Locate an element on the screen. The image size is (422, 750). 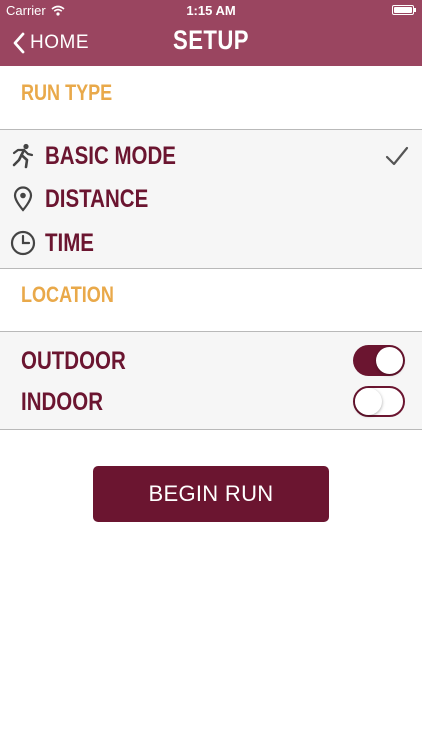
chevron-left-icon is located at coordinates (19, 43).